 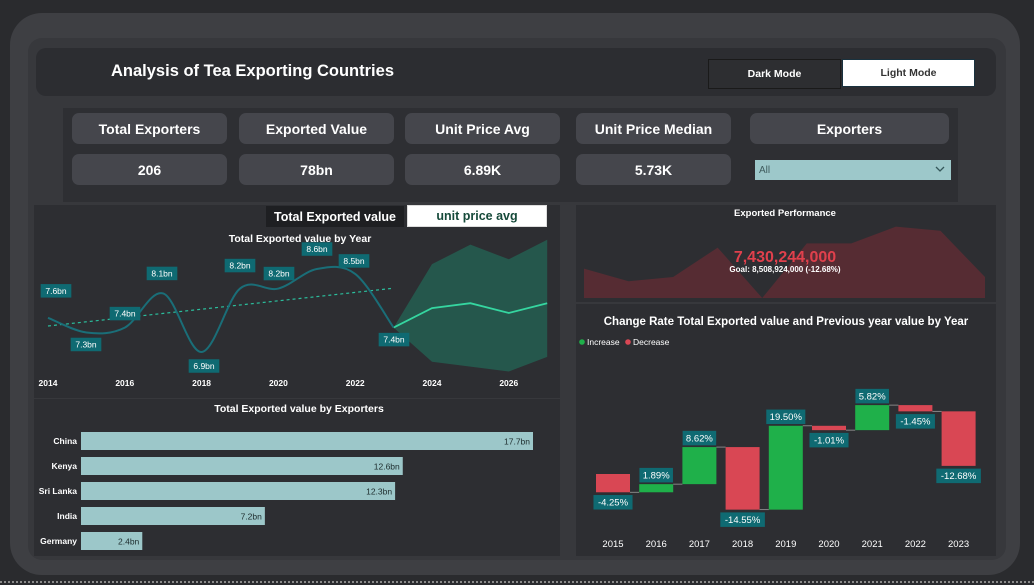 I want to click on legend-decrease-label: Decrease, so click(x=651, y=342).